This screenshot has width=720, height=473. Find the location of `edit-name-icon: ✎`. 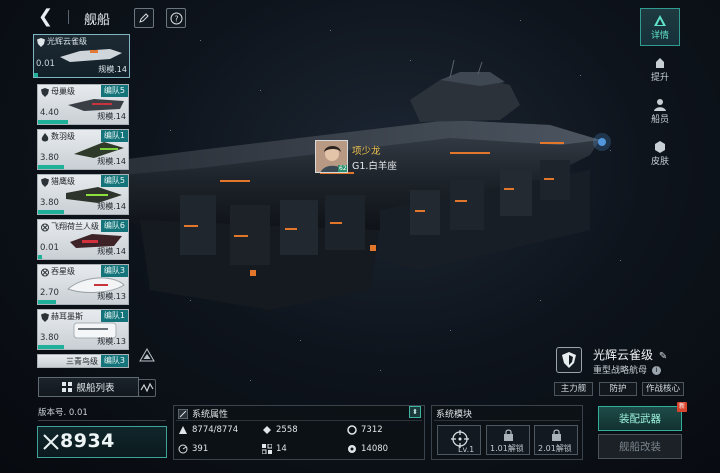

edit-name-icon: ✎ is located at coordinates (663, 356).